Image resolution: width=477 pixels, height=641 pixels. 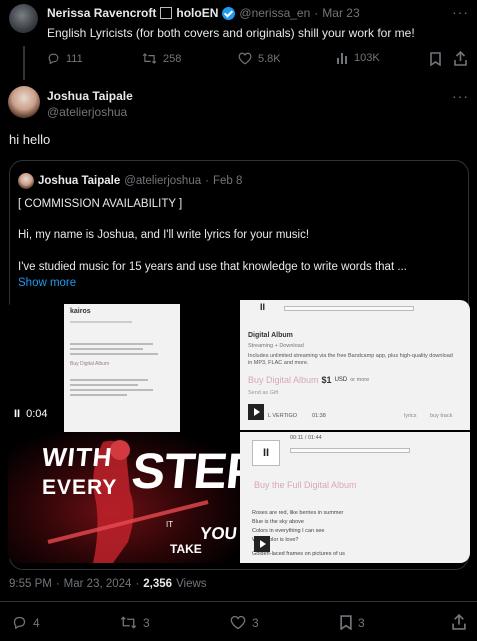 I want to click on reply-action: 4, so click(x=26, y=622).